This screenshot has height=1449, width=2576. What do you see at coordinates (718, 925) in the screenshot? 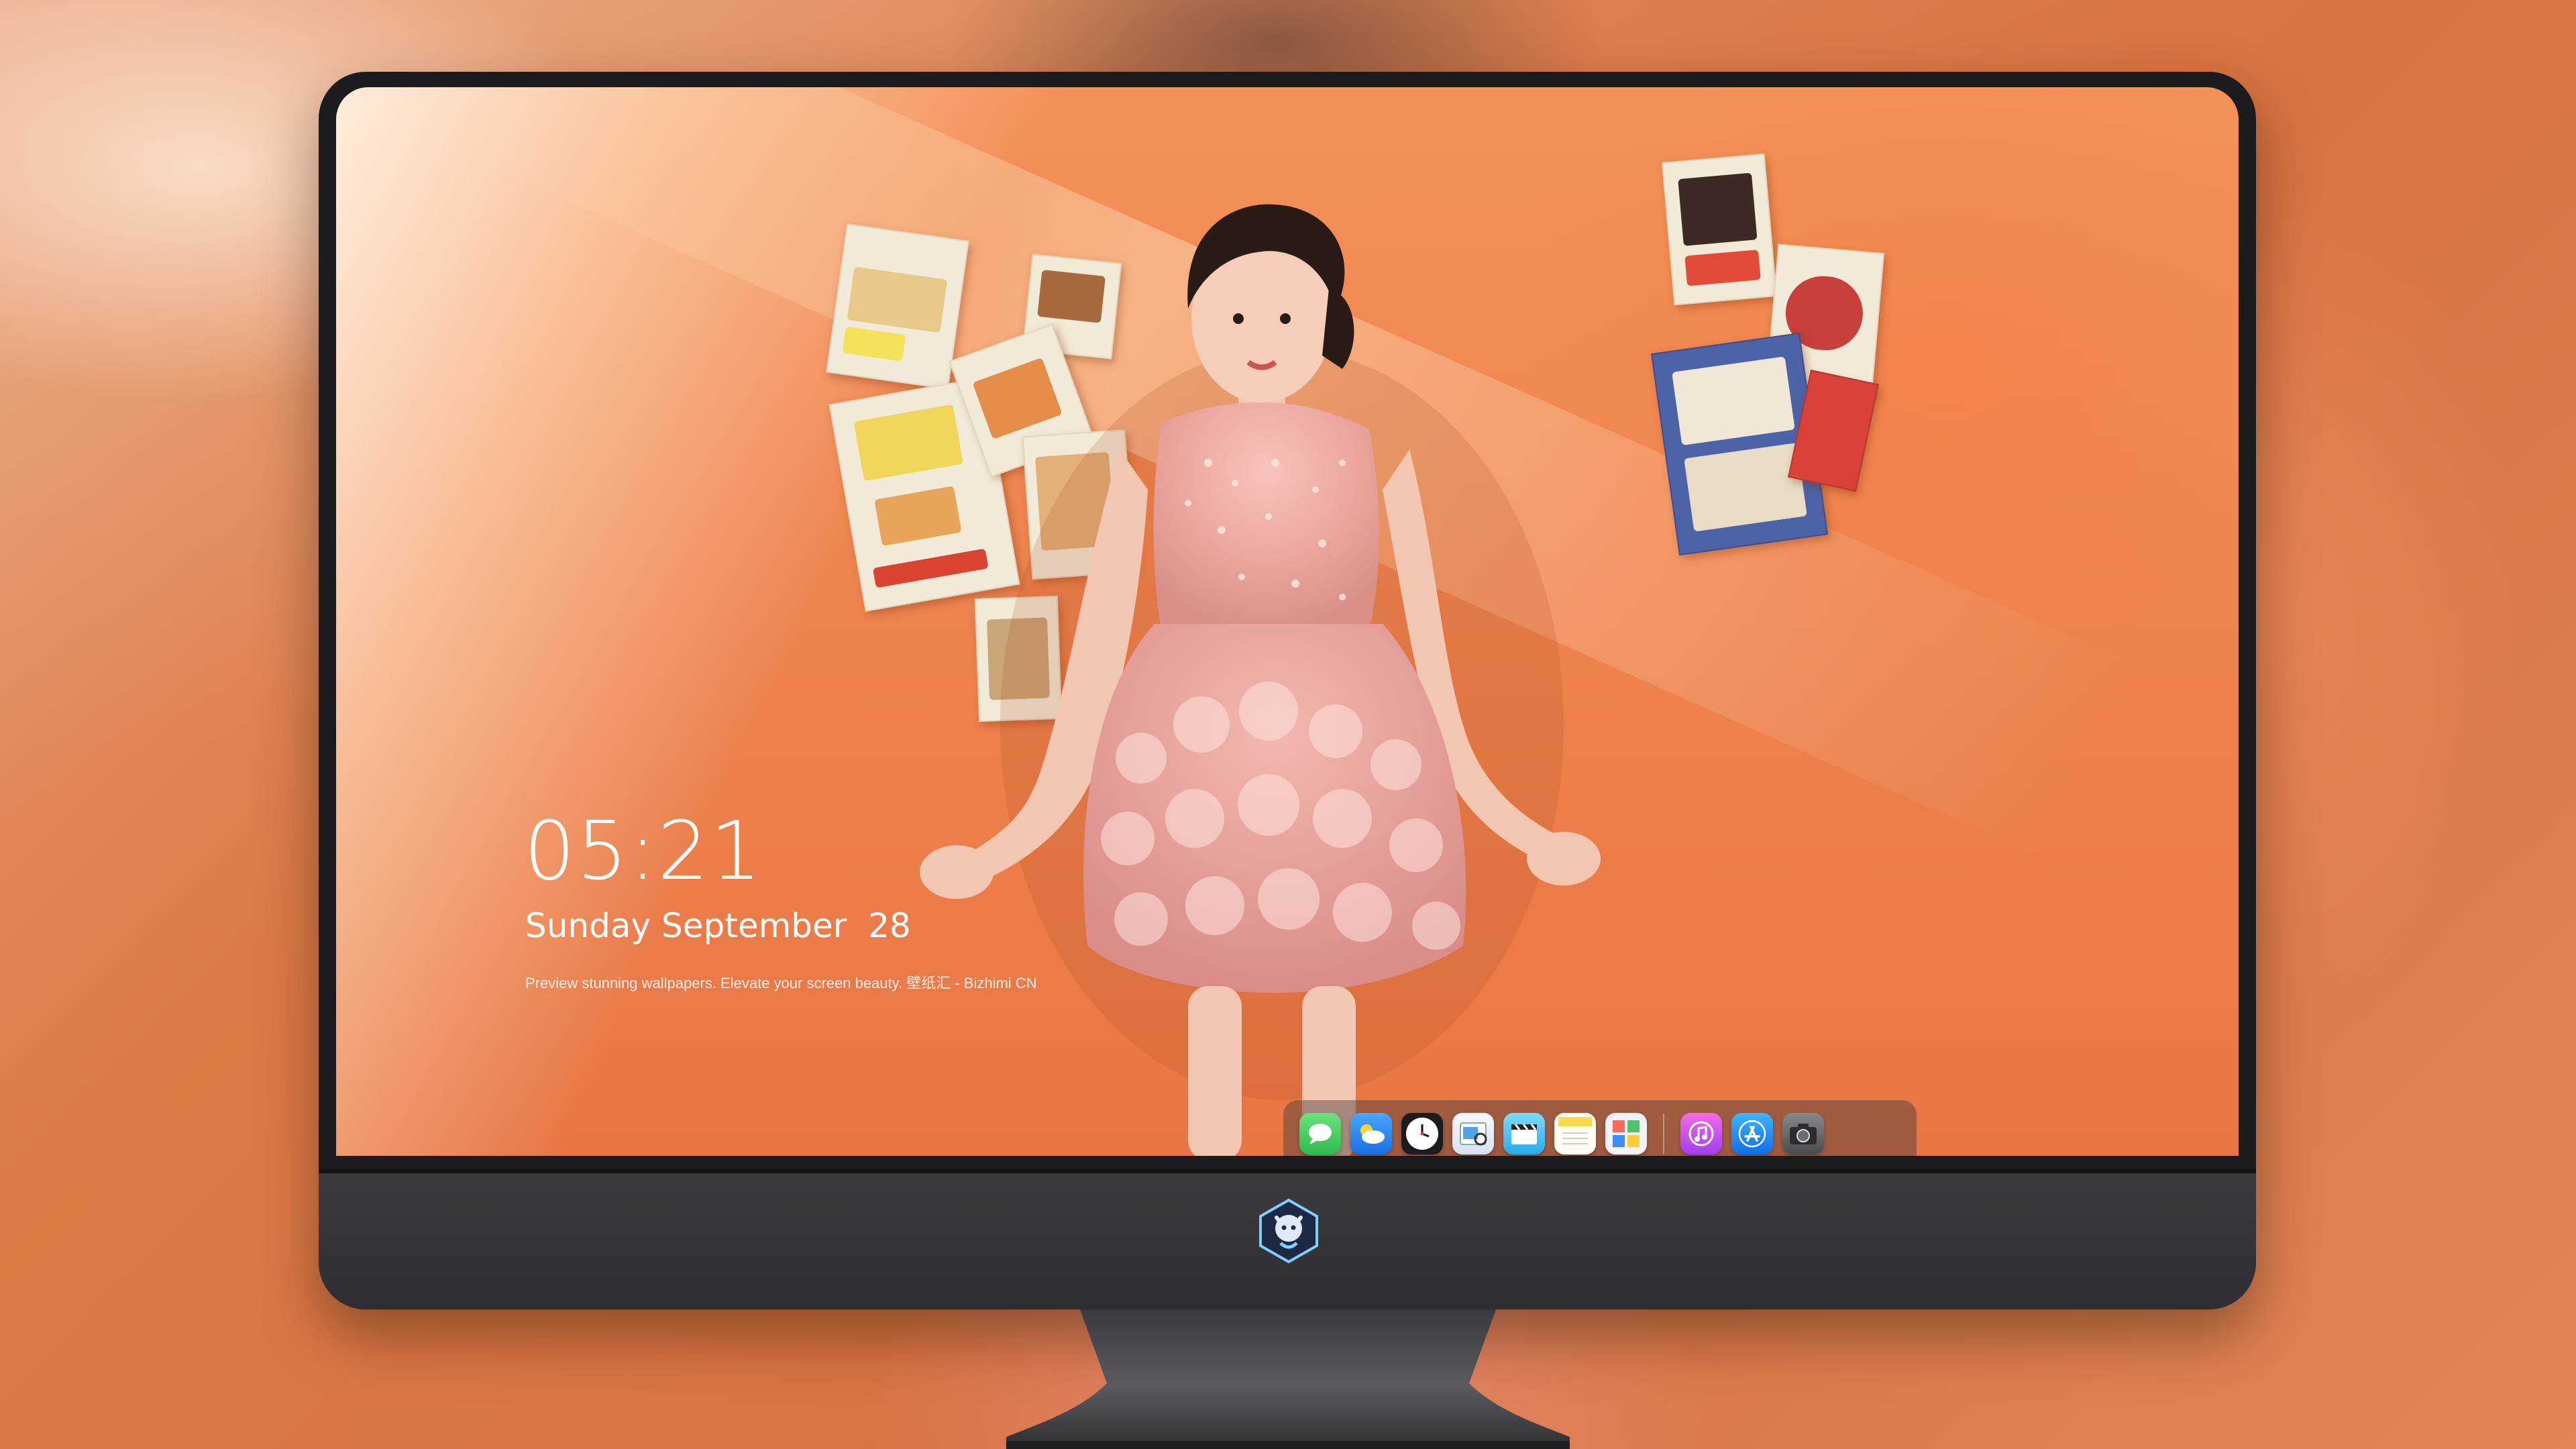
I see `clock-date: Sunday September 28` at bounding box center [718, 925].